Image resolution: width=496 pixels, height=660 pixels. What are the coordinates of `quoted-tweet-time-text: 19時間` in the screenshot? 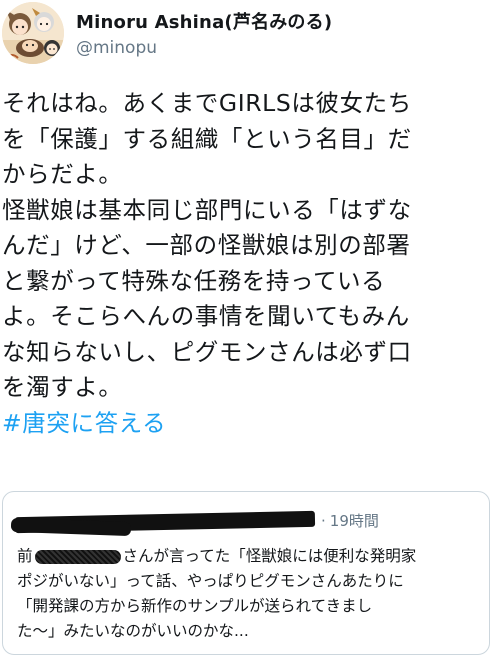 It's located at (354, 521).